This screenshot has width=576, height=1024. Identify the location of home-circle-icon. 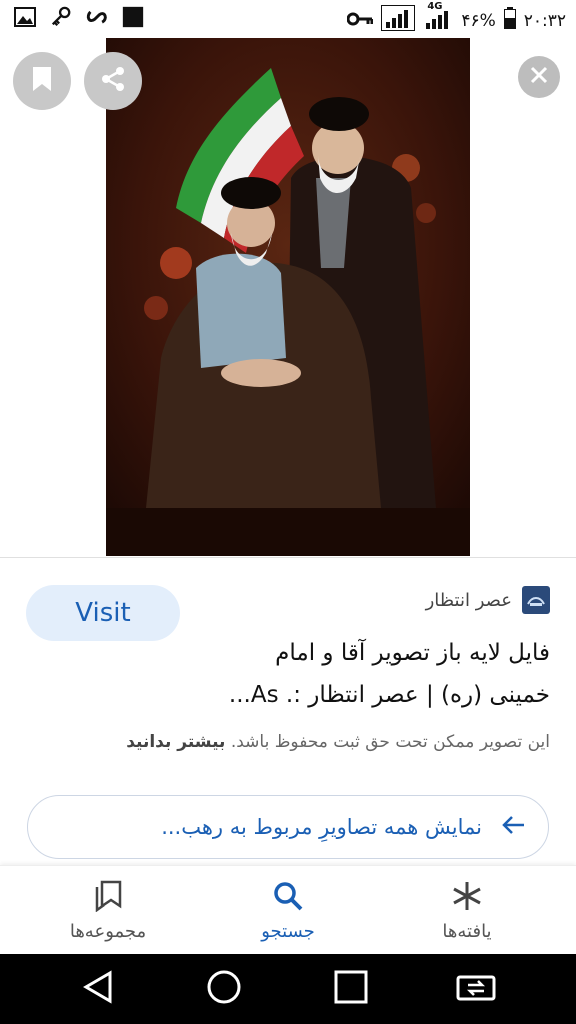
(224, 989).